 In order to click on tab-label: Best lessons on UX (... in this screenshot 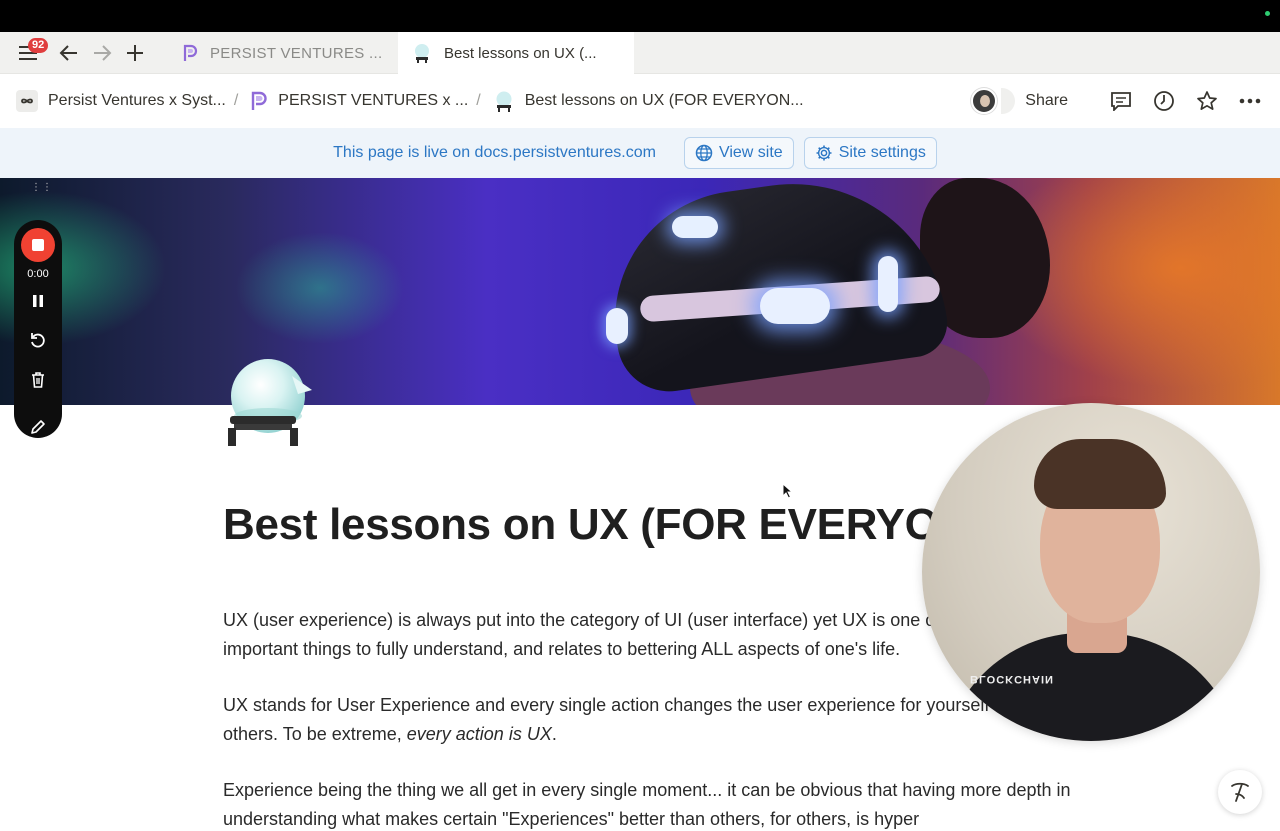, I will do `click(520, 53)`.